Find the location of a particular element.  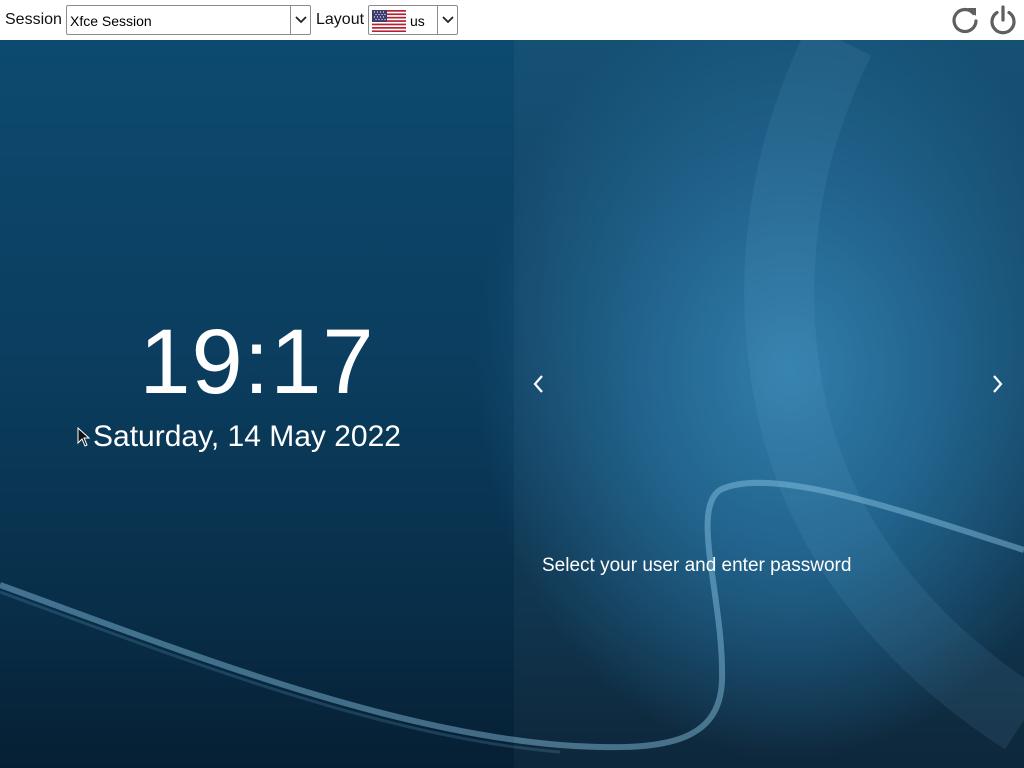

login-prompt: Select your user and enter password is located at coordinates (697, 565).